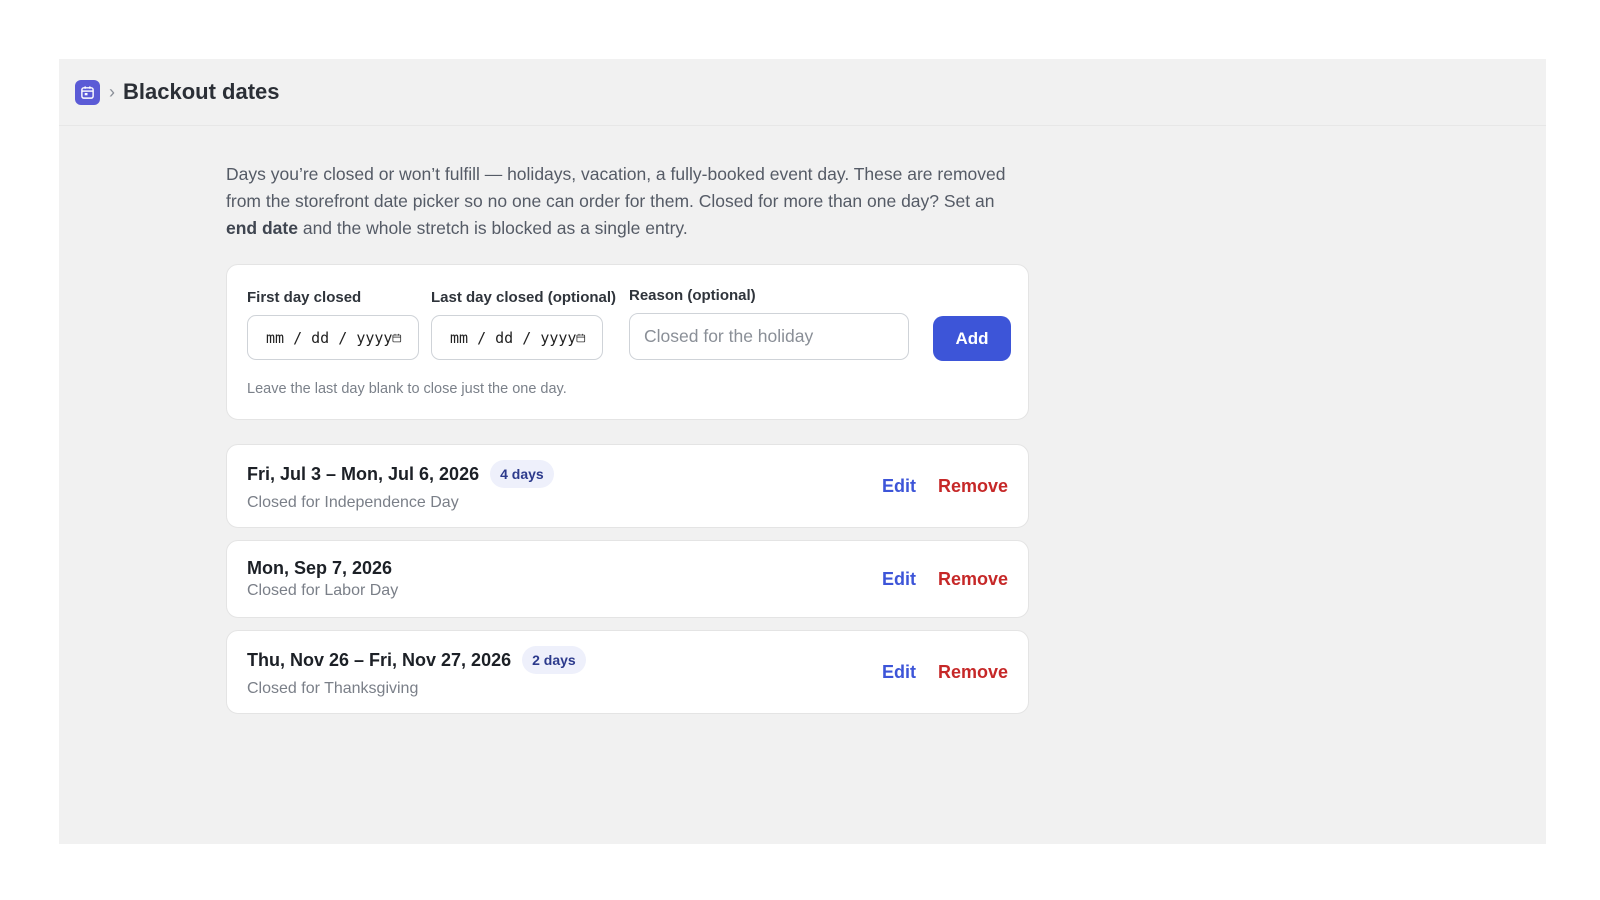  What do you see at coordinates (323, 590) in the screenshot?
I see `entry-reason: Closed for Labor Day` at bounding box center [323, 590].